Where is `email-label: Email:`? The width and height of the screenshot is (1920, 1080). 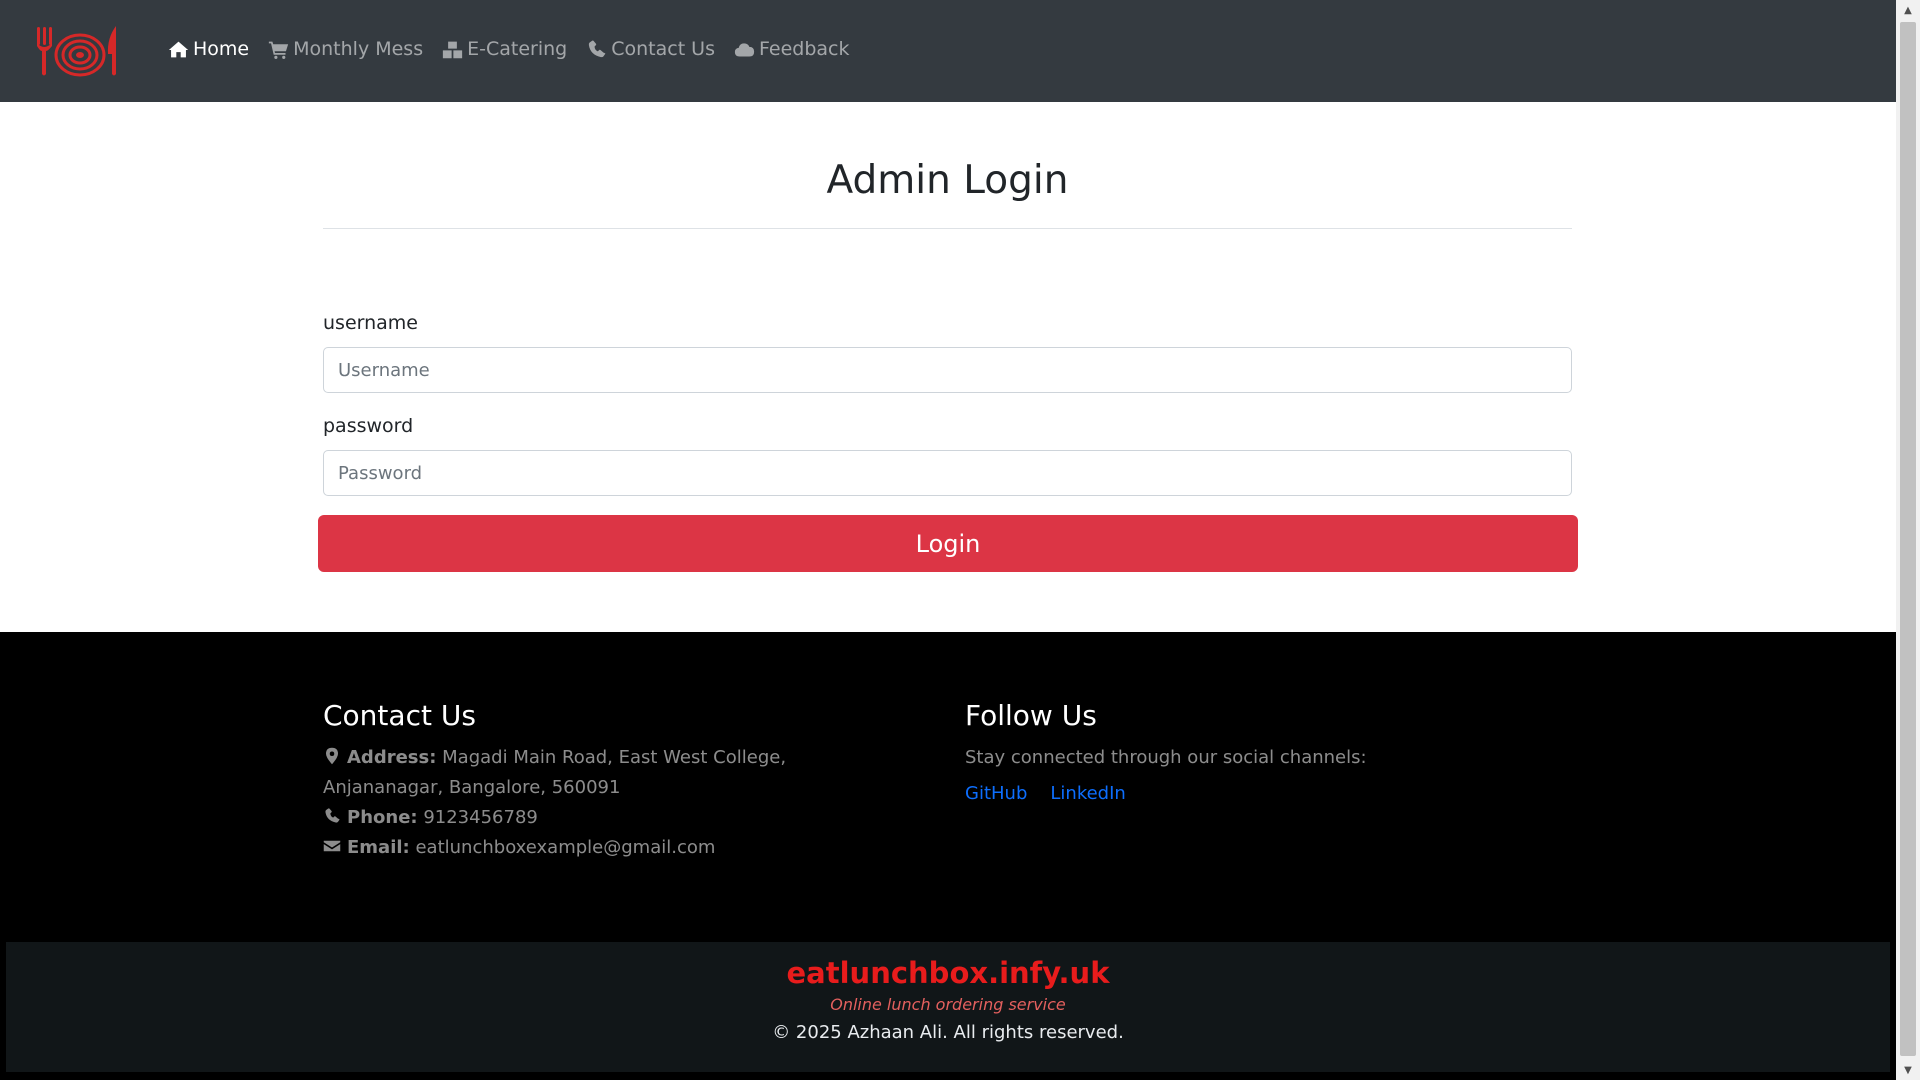
email-label: Email: is located at coordinates (378, 847).